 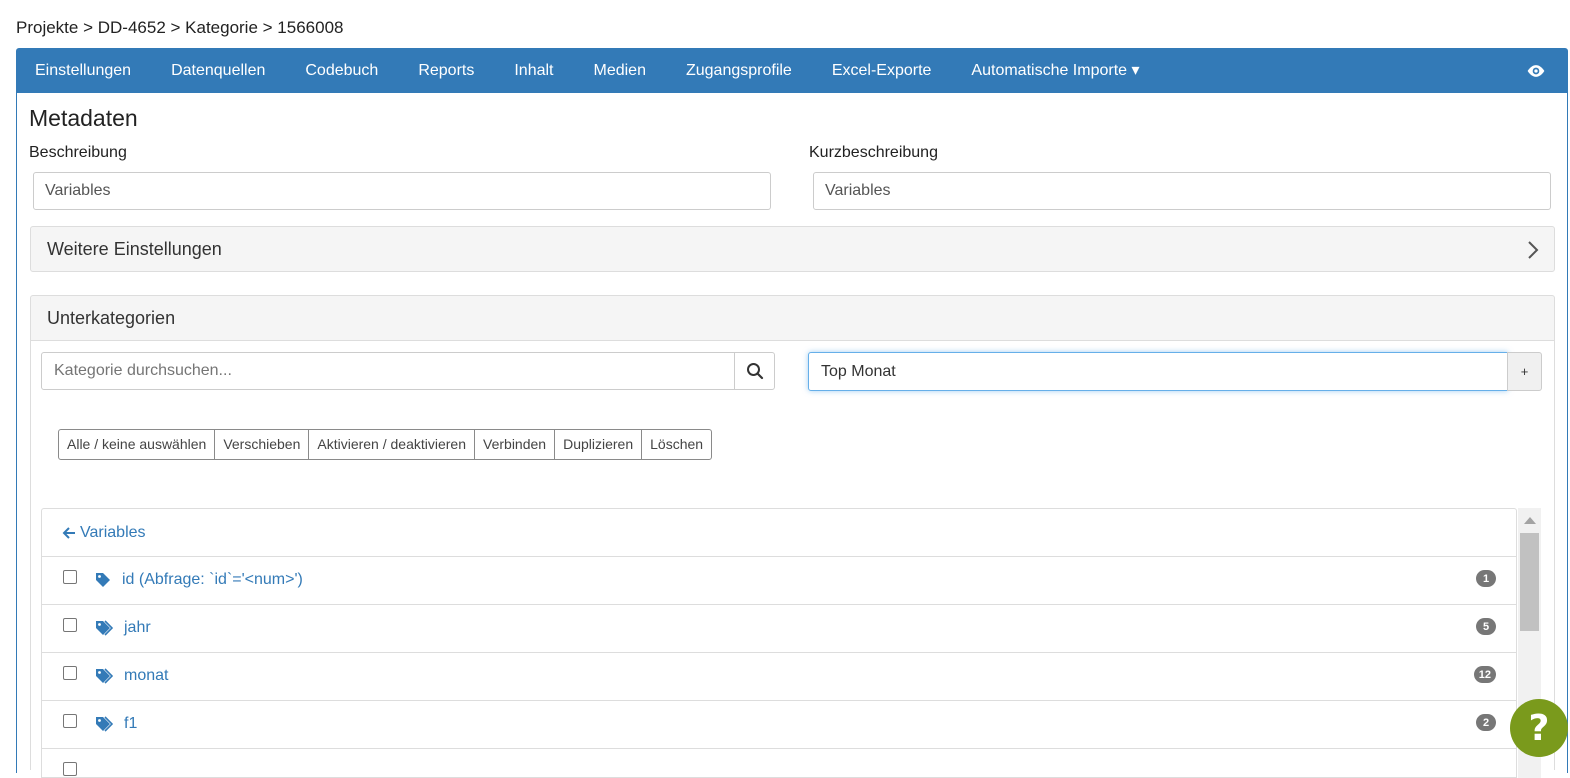 I want to click on nav-excel-exporte: Excel-Exporte, so click(x=882, y=70).